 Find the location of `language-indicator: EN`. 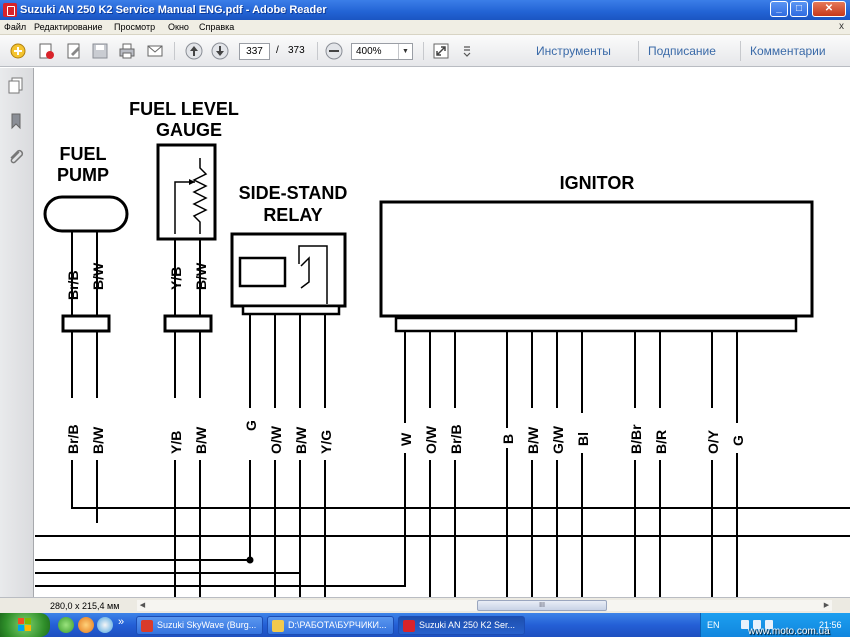

language-indicator: EN is located at coordinates (713, 625).